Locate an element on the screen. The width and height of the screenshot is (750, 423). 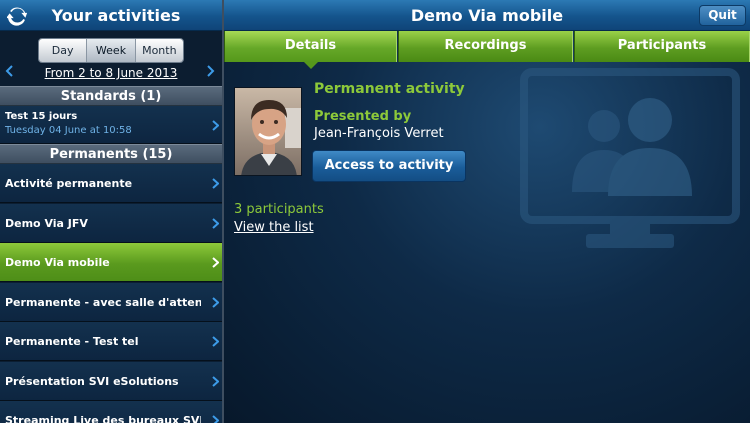
view-list-link: View the list is located at coordinates (274, 227).